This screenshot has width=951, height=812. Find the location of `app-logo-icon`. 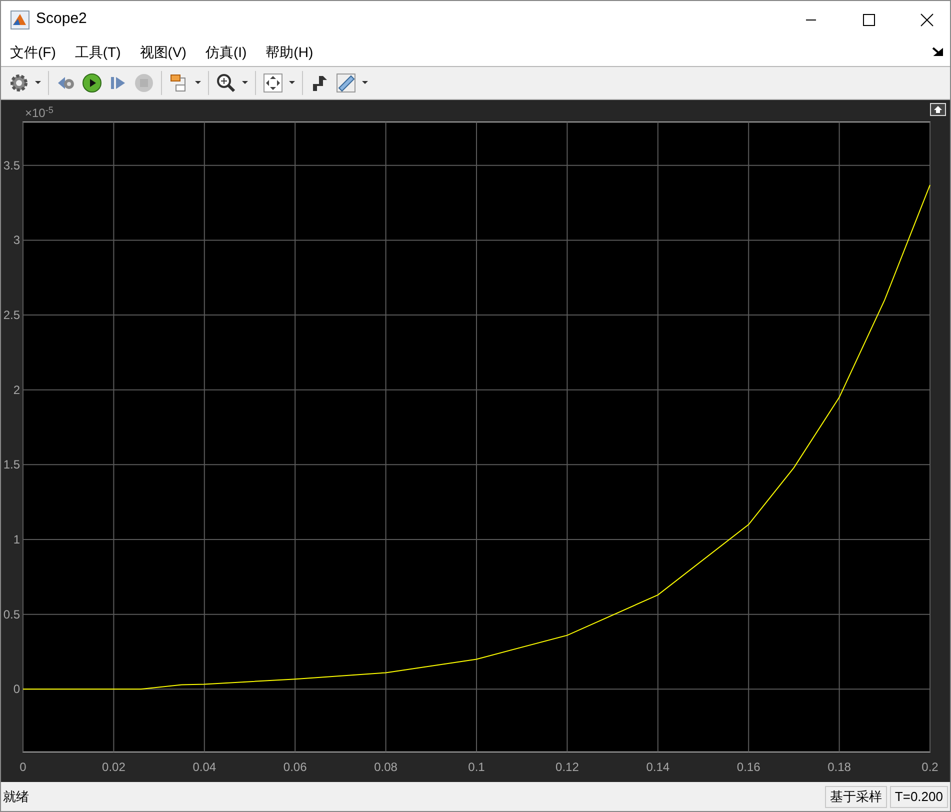

app-logo-icon is located at coordinates (20, 20).